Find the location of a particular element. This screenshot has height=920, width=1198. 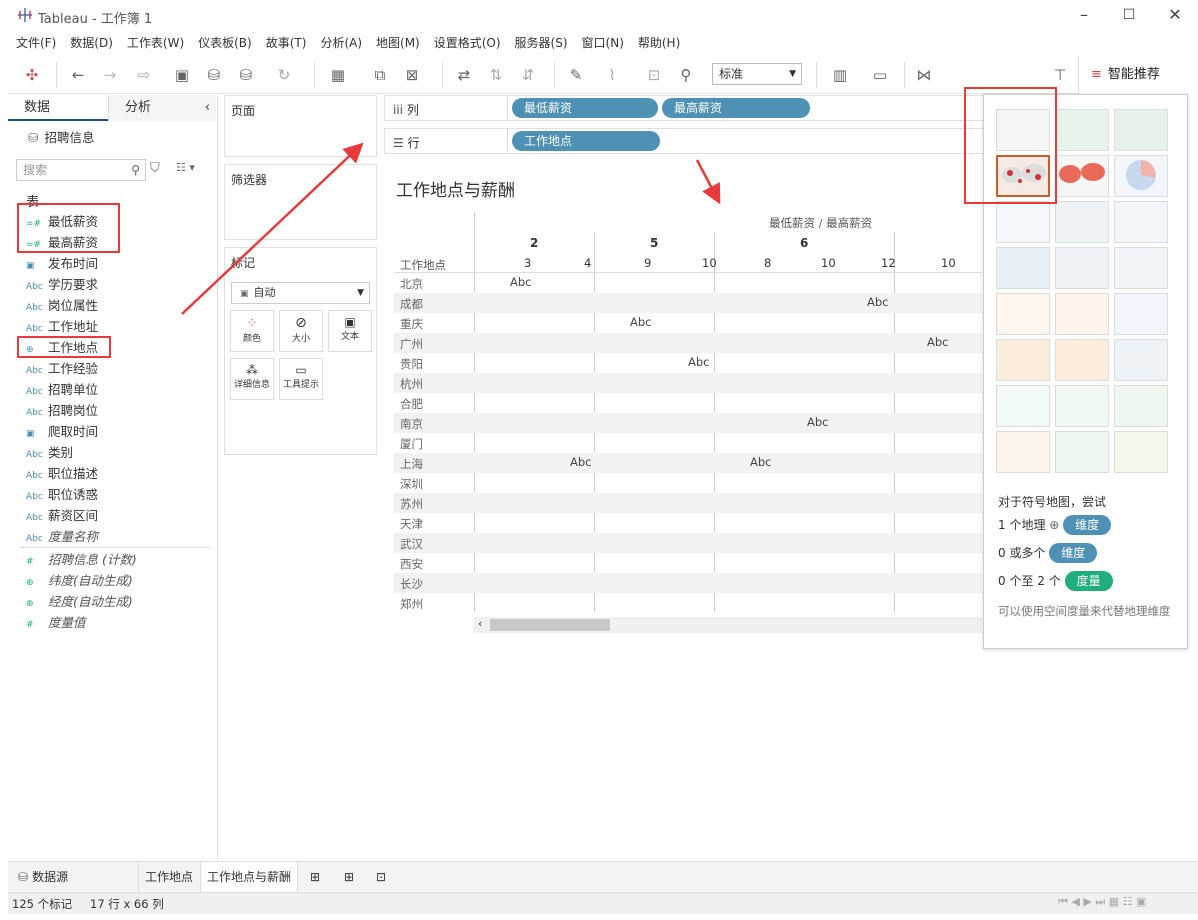

tab-analysis: 分析 ‹ is located at coordinates (162, 108).